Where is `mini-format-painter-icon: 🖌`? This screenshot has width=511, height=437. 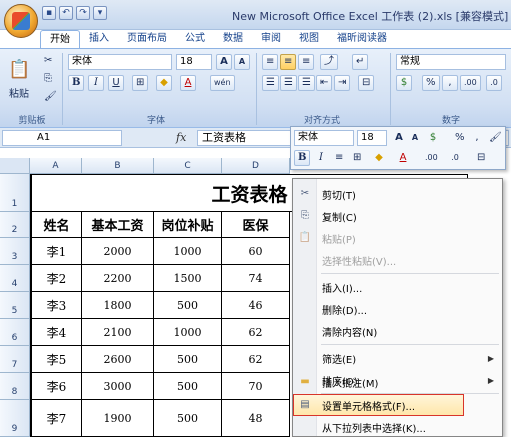
mini-format-painter-icon: 🖌 is located at coordinates (495, 138).